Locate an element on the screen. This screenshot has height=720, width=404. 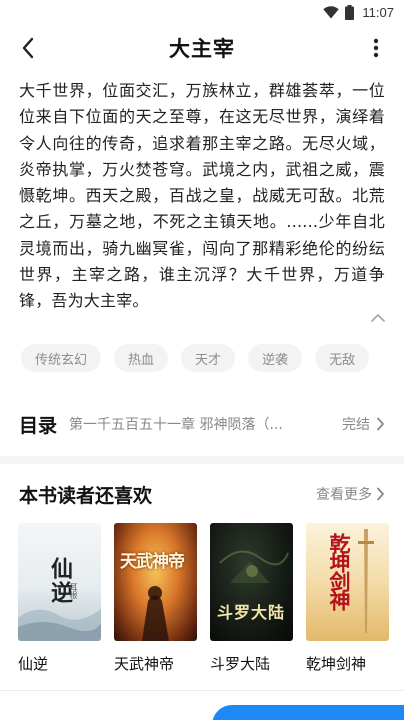
page-title: 大主宰 is located at coordinates (202, 49).